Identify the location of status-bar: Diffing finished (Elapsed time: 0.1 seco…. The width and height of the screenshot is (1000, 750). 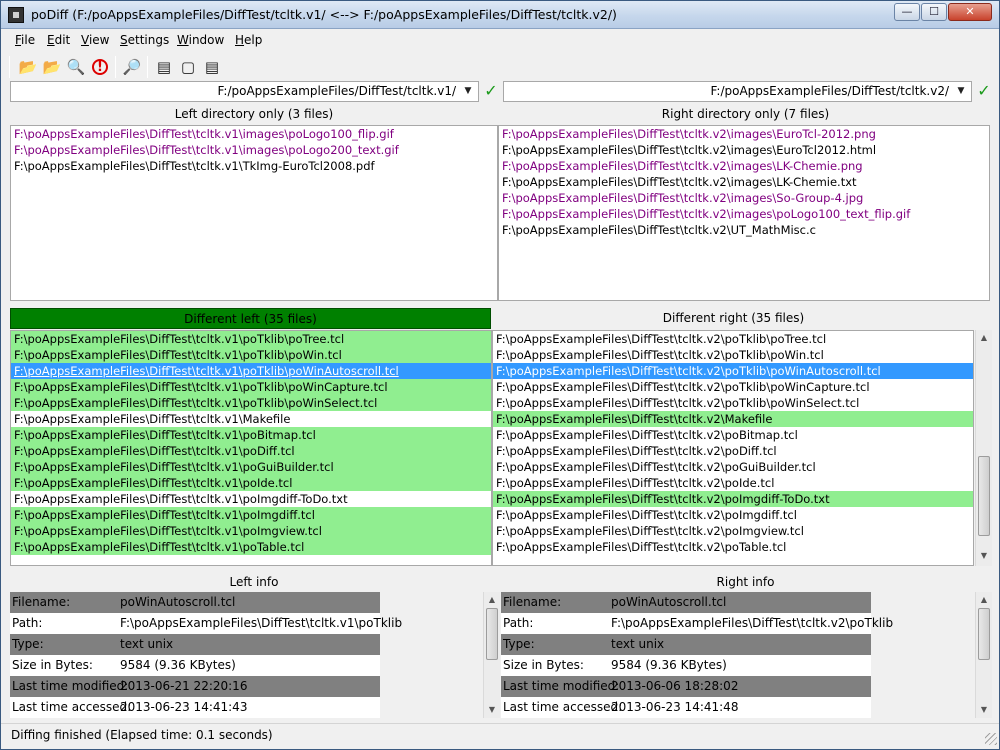
(500, 735).